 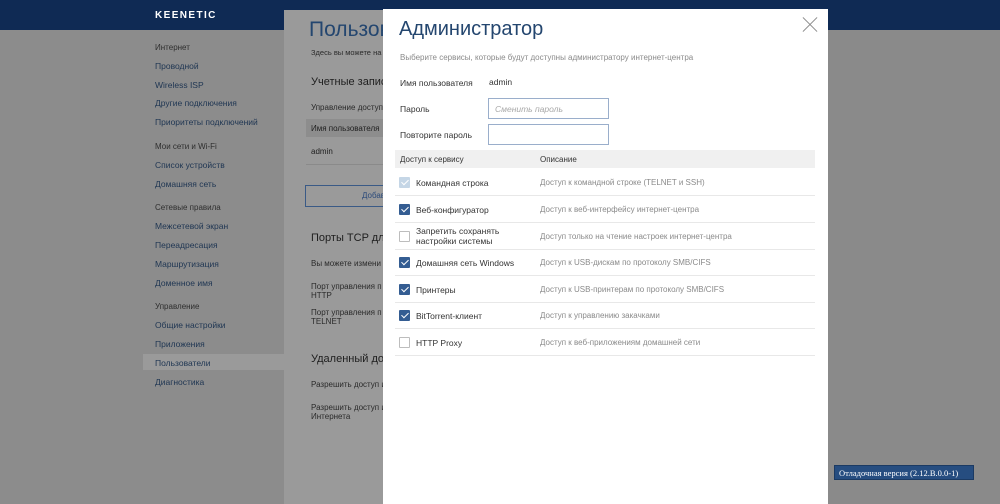 I want to click on sidebar-group-network-rules: Сетевые правила, so click(x=188, y=207).